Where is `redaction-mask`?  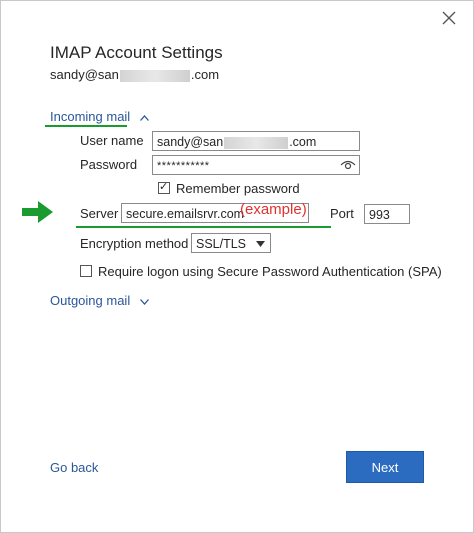
redaction-mask is located at coordinates (154, 75).